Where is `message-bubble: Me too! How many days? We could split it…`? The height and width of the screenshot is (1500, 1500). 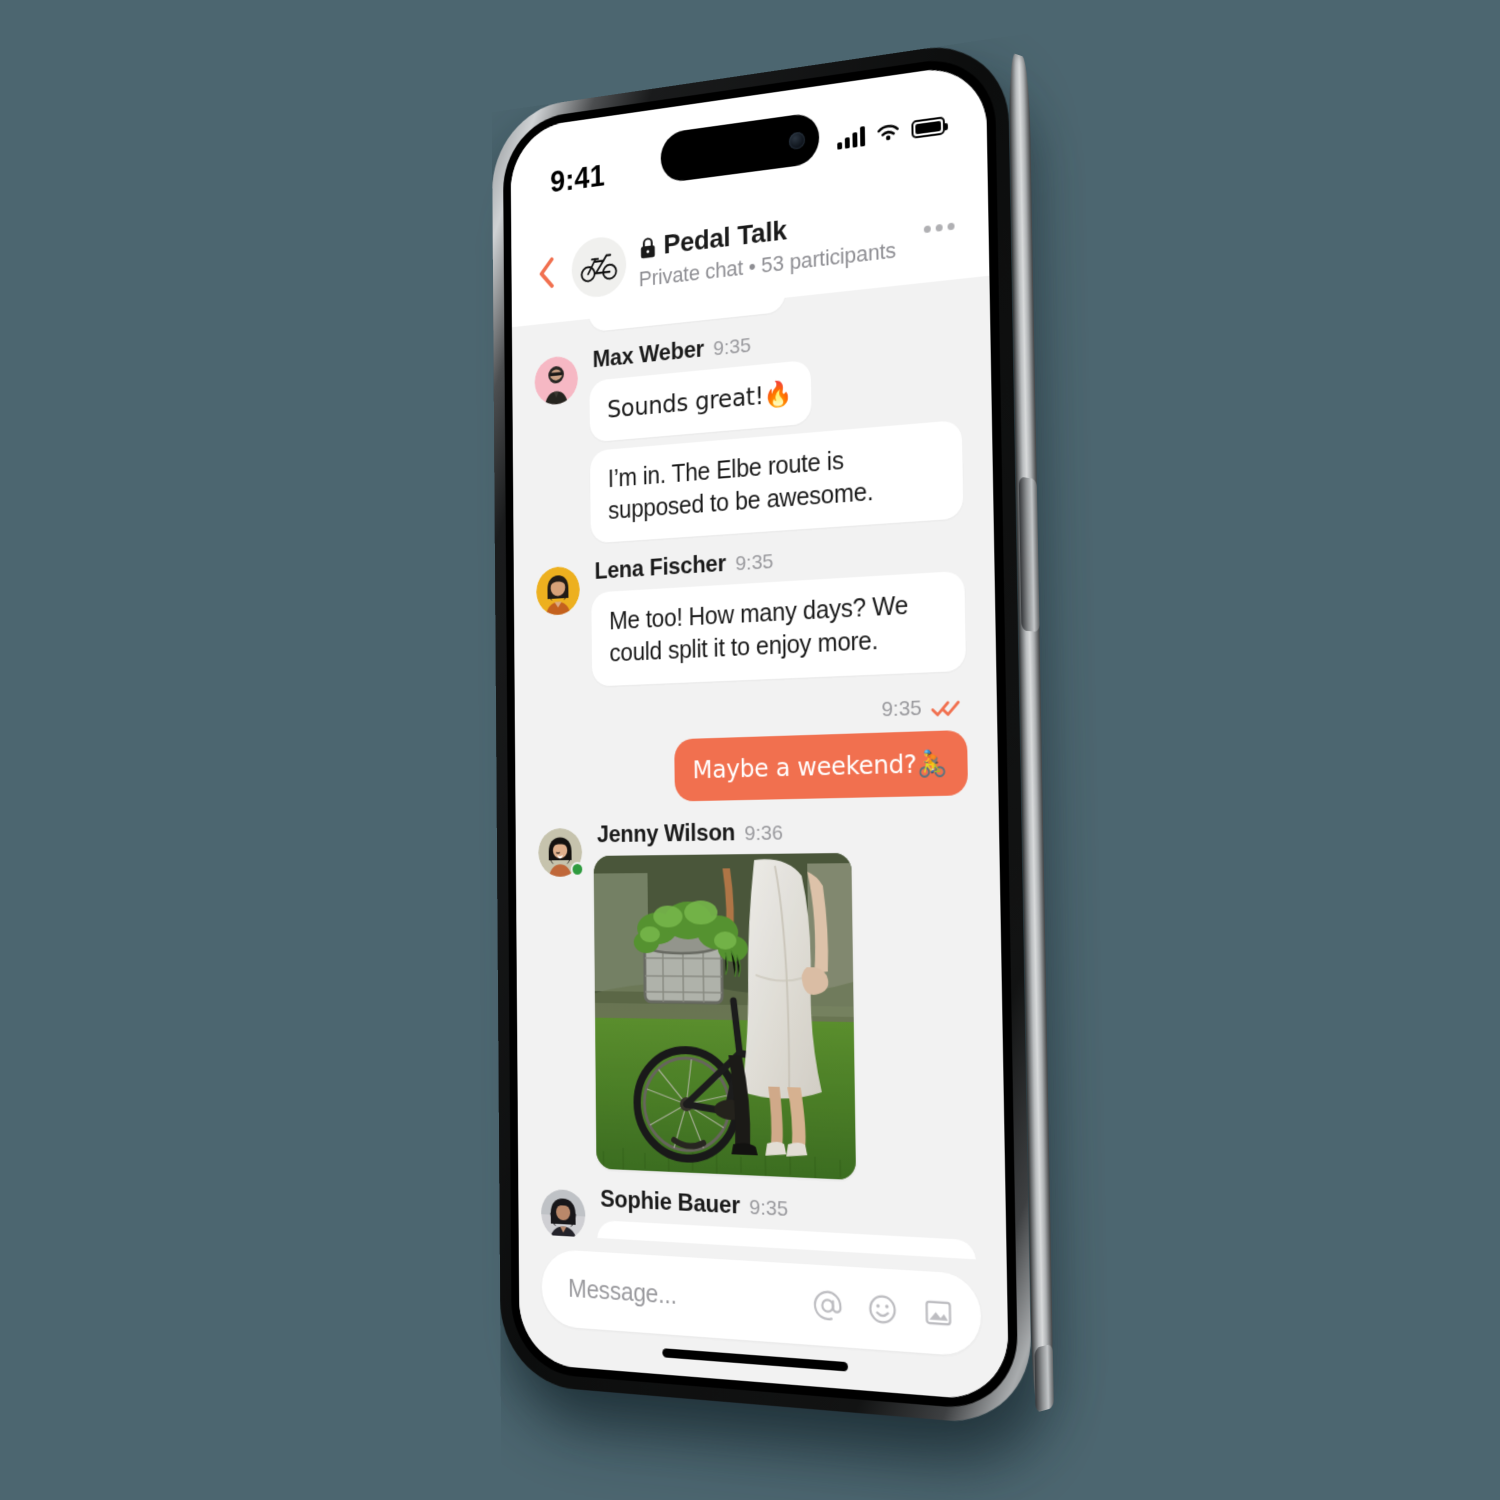
message-bubble: Me too! How many days? We could split it… is located at coordinates (778, 628).